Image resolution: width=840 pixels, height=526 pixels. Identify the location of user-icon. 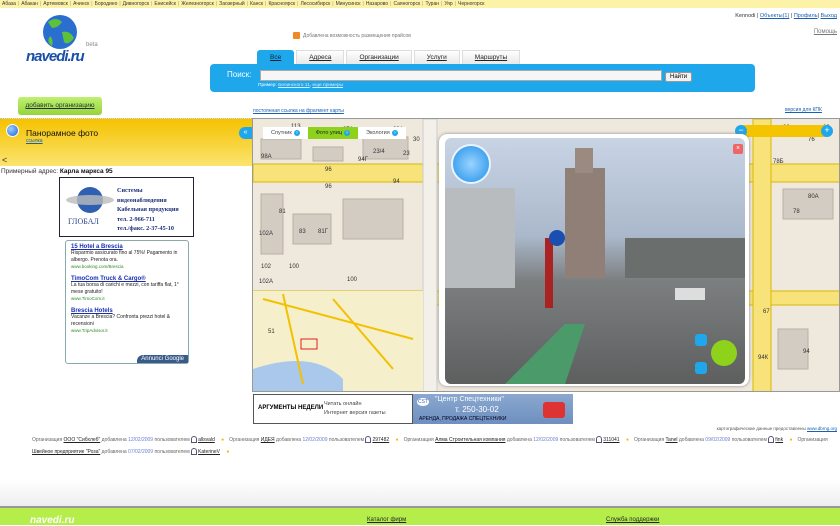
(771, 440).